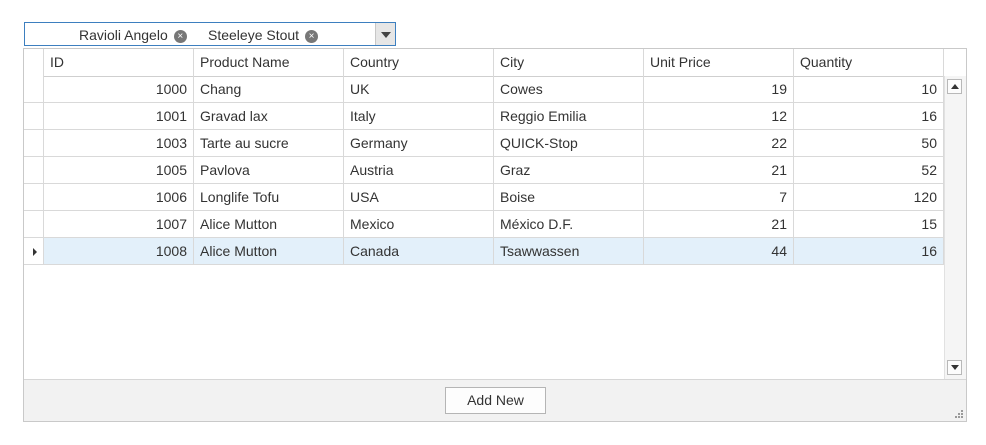 The height and width of the screenshot is (445, 986). Describe the element at coordinates (269, 62) in the screenshot. I see `column-header-product-name: Product Name` at that location.